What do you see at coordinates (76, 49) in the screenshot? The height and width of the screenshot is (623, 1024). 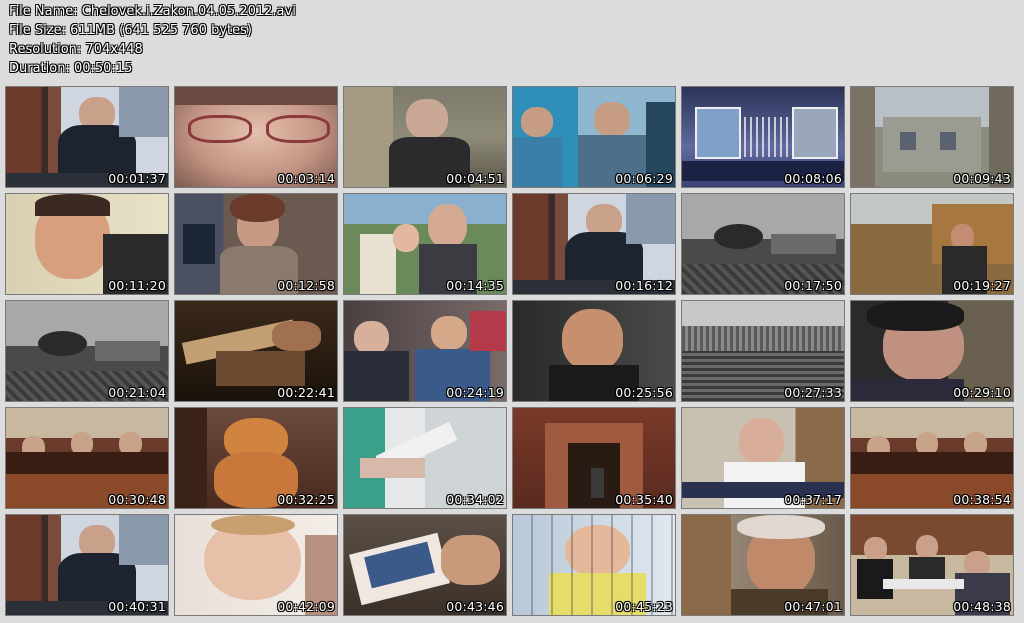 I see `resolution-line: Resolution: 704x448` at bounding box center [76, 49].